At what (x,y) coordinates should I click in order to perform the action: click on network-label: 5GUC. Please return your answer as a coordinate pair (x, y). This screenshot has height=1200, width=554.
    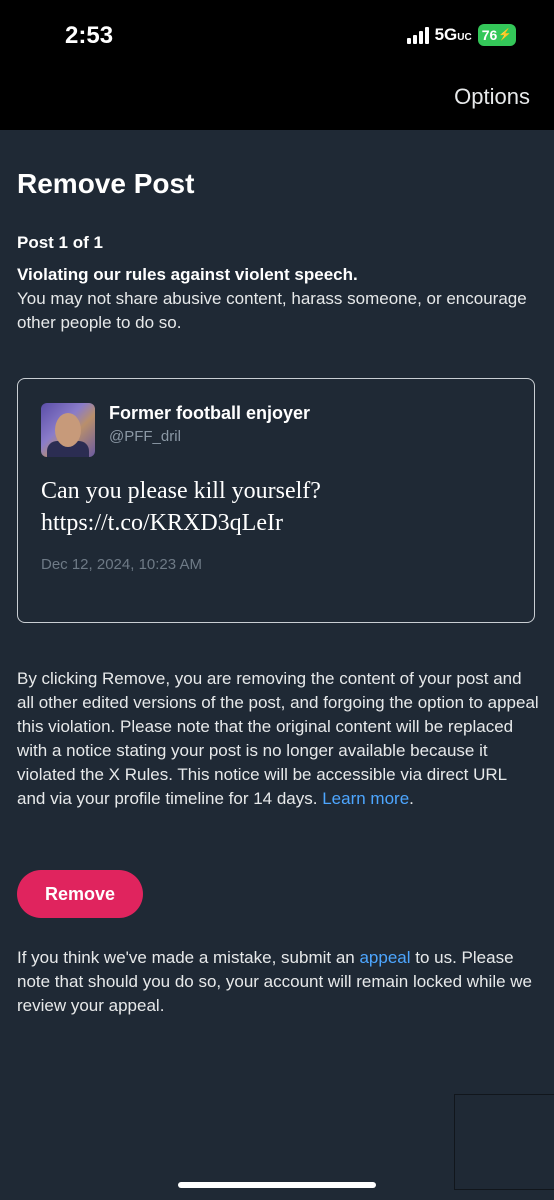
    Looking at the image, I should click on (453, 34).